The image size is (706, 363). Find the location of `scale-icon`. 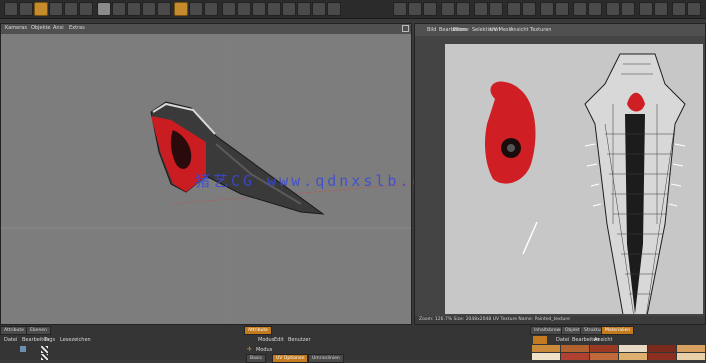

scale-icon is located at coordinates (71, 9).